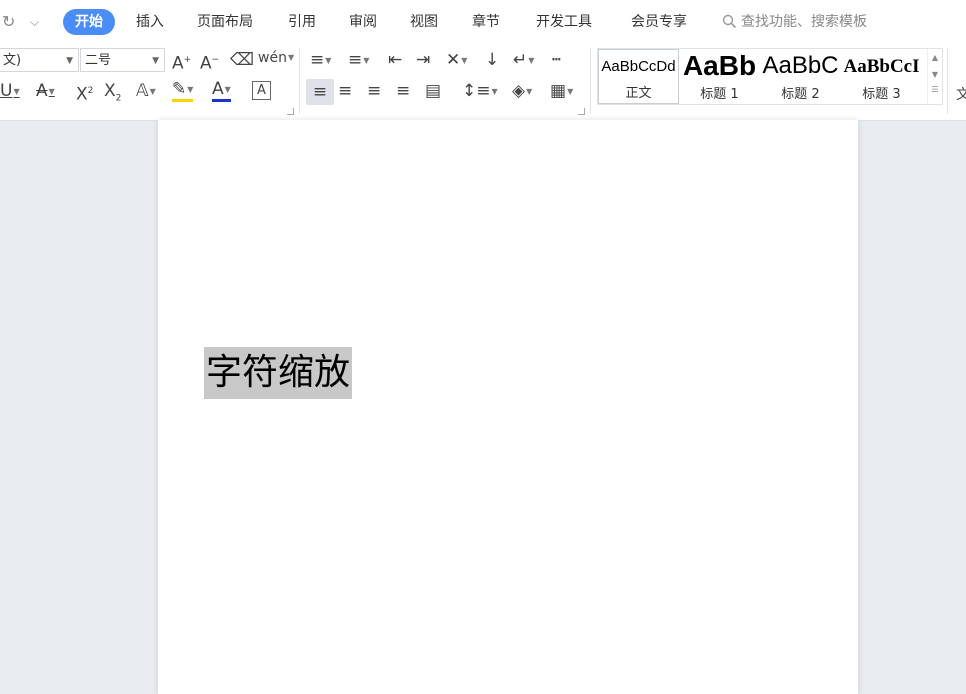 This screenshot has width=966, height=694. Describe the element at coordinates (221, 91) in the screenshot. I see `font-color-icon: A▼` at that location.